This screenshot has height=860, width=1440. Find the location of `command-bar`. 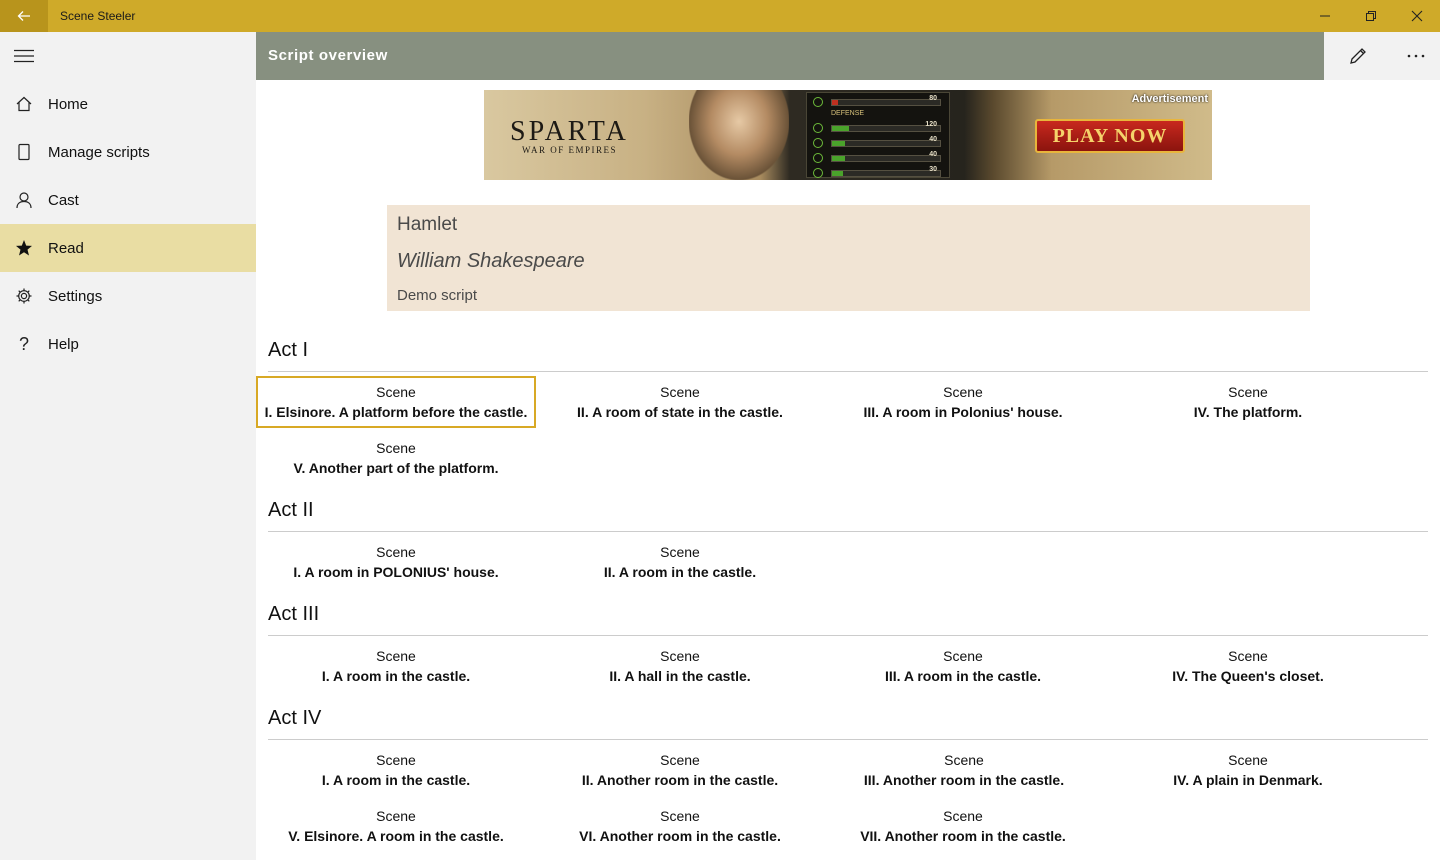

command-bar is located at coordinates (1382, 56).